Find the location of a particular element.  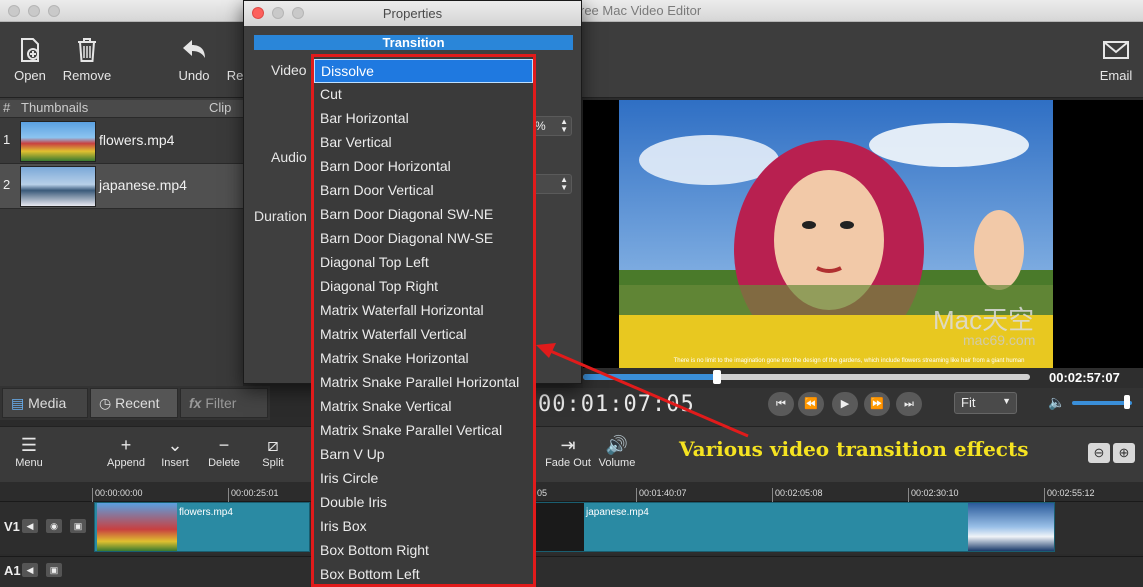

film-icon: ▤ is located at coordinates (20, 403).